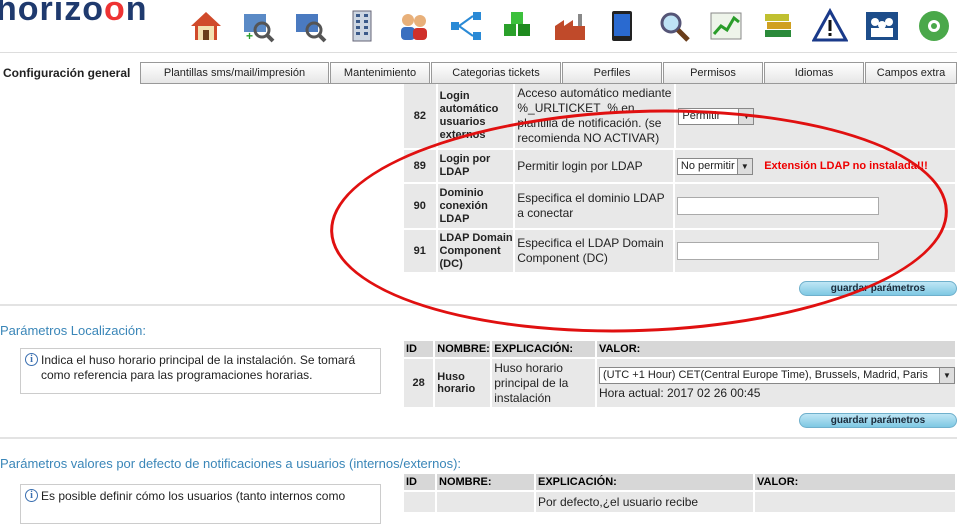 This screenshot has height=524, width=957. I want to click on save-params-button-2: guardar parámetros, so click(878, 420).